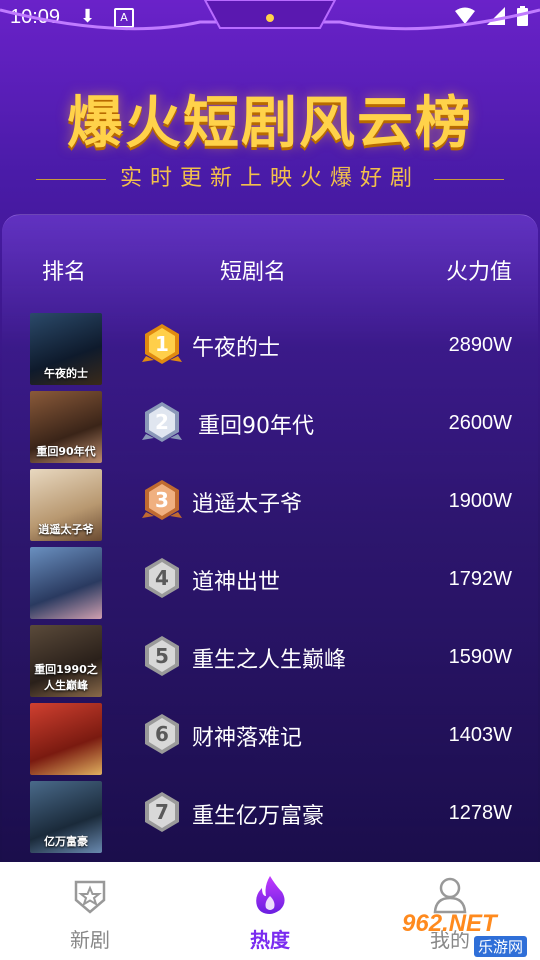 The height and width of the screenshot is (960, 540). Describe the element at coordinates (480, 657) in the screenshot. I see `heat-value: 1590W` at that location.